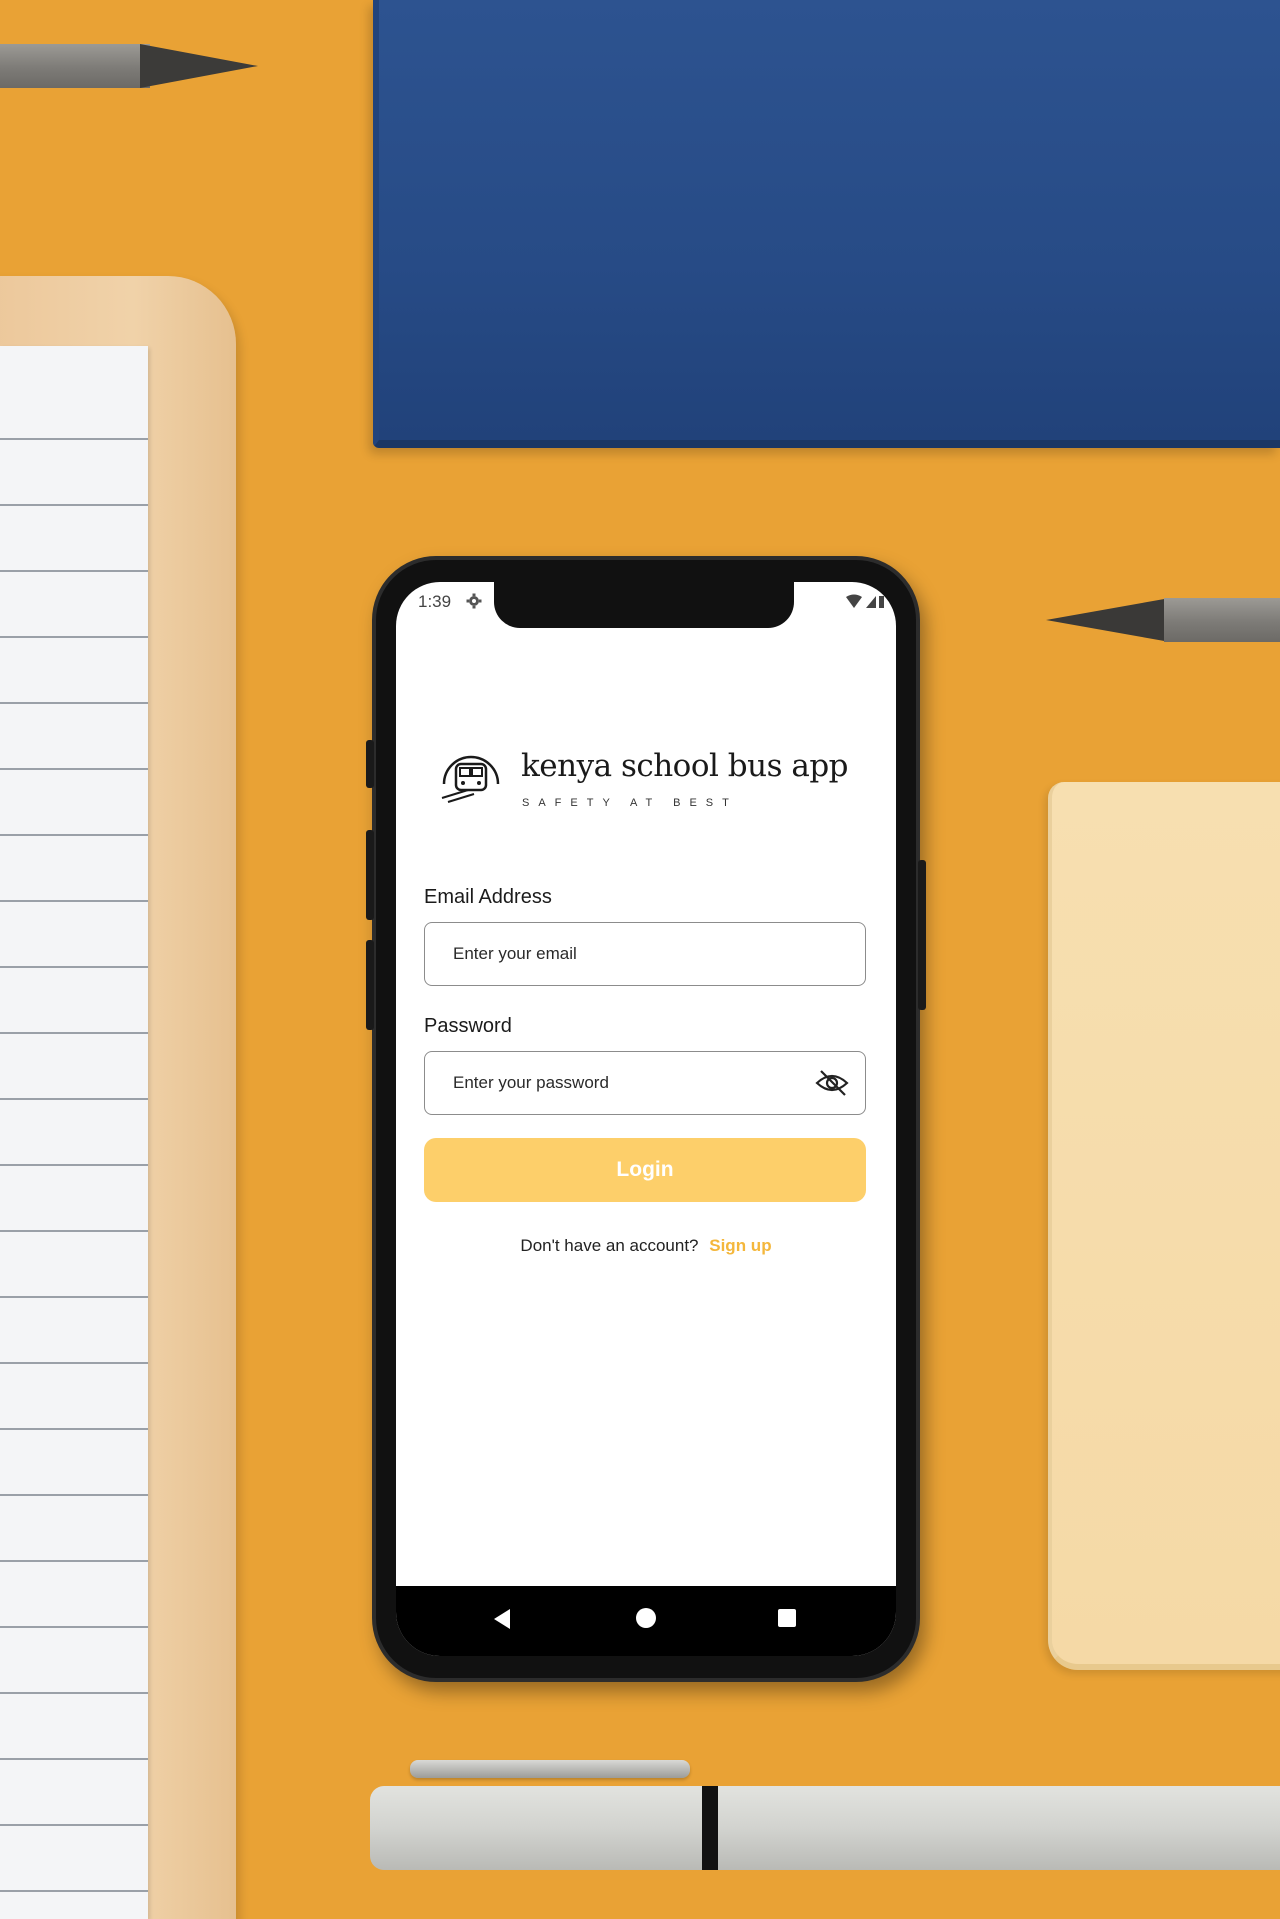  What do you see at coordinates (370, 764) in the screenshot?
I see `phone-side-button` at bounding box center [370, 764].